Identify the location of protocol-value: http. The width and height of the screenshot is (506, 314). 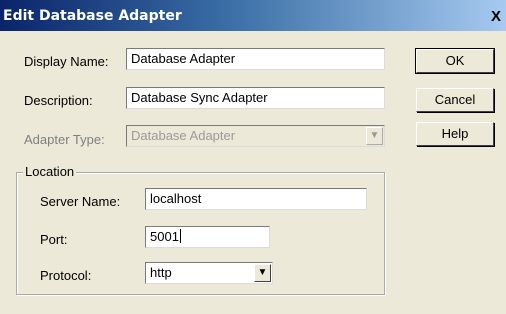
(161, 272).